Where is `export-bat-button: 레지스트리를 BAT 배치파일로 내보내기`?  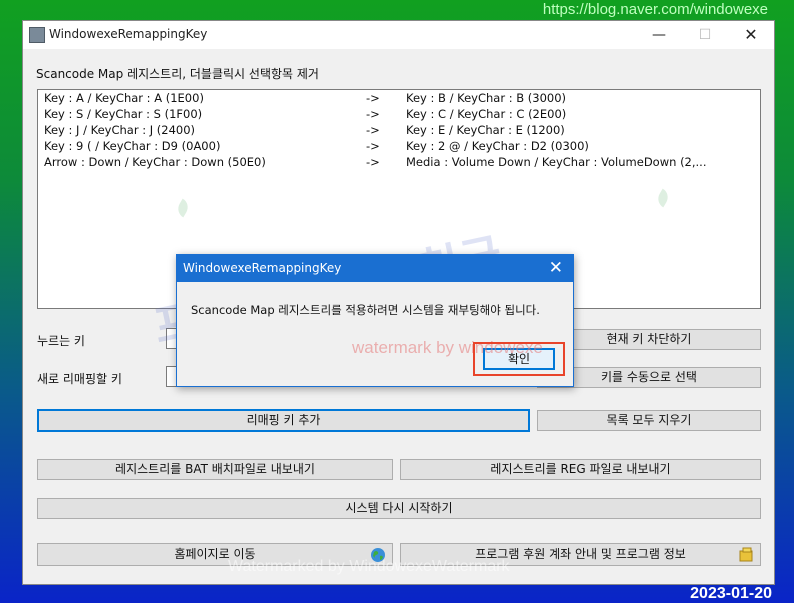 export-bat-button: 레지스트리를 BAT 배치파일로 내보내기 is located at coordinates (215, 469).